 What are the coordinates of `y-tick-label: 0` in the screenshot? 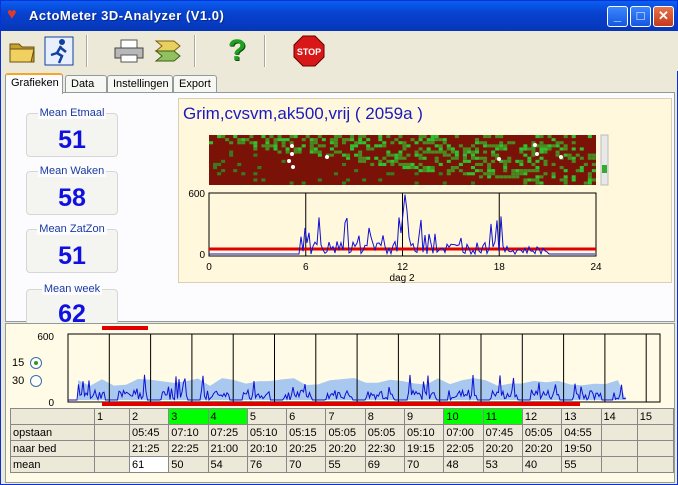 It's located at (51, 403).